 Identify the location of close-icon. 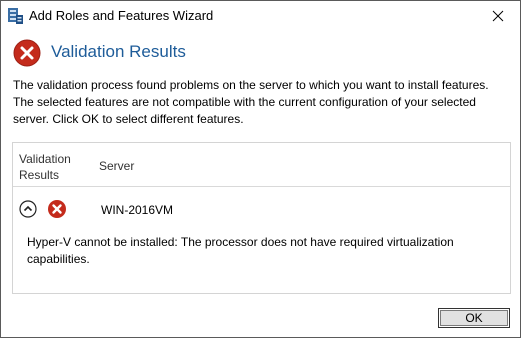
(498, 15).